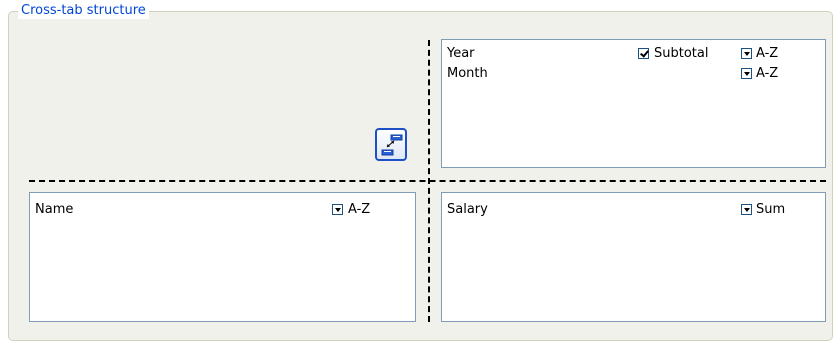 This screenshot has height=347, width=840. What do you see at coordinates (83, 10) in the screenshot?
I see `group-title: Cross-tab structure` at bounding box center [83, 10].